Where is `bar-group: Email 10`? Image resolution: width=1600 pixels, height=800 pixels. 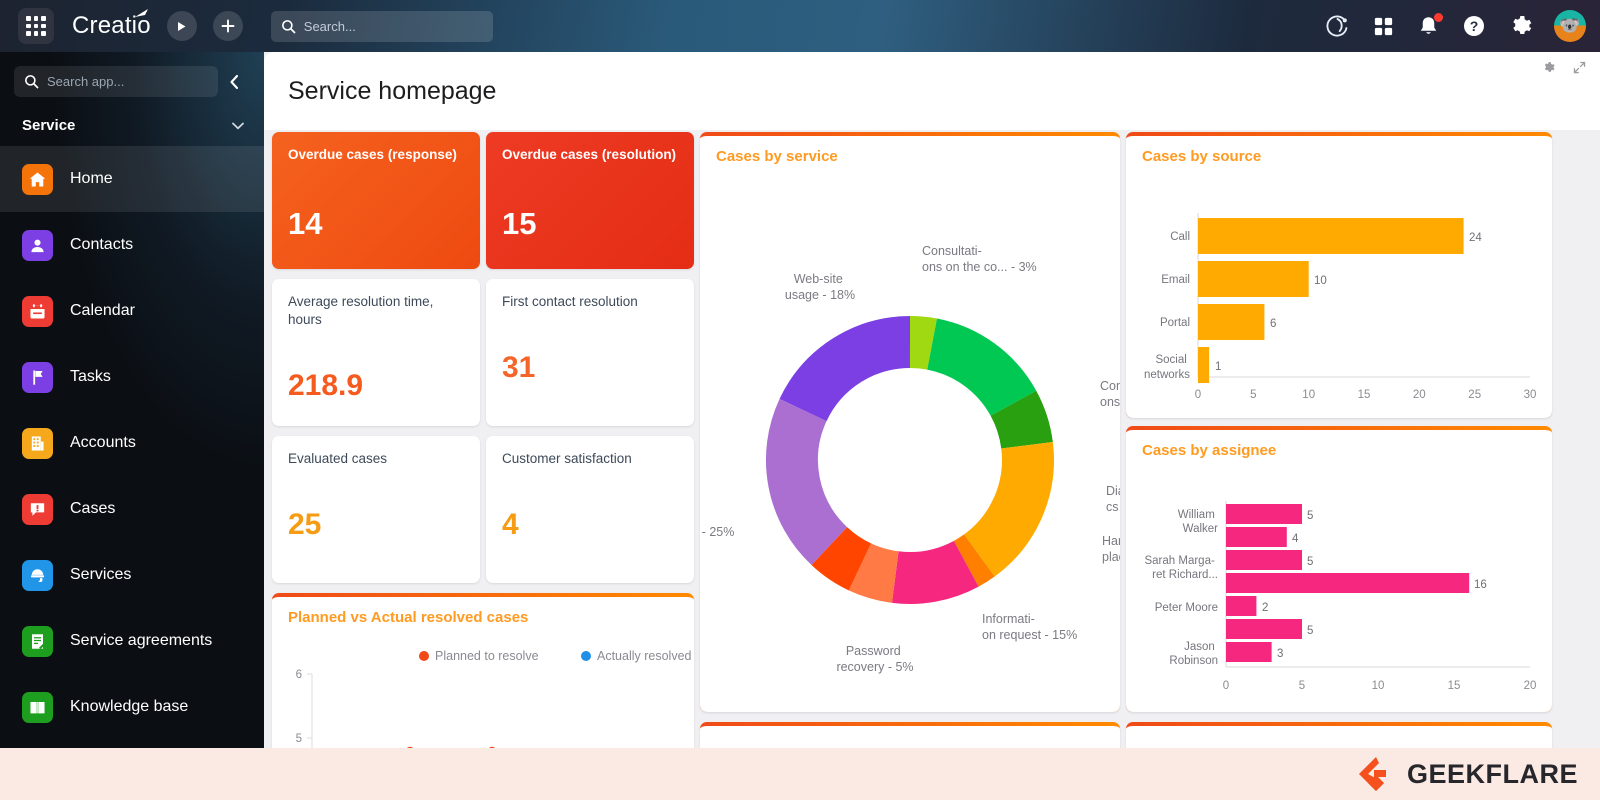 bar-group: Email 10 is located at coordinates (1244, 279).